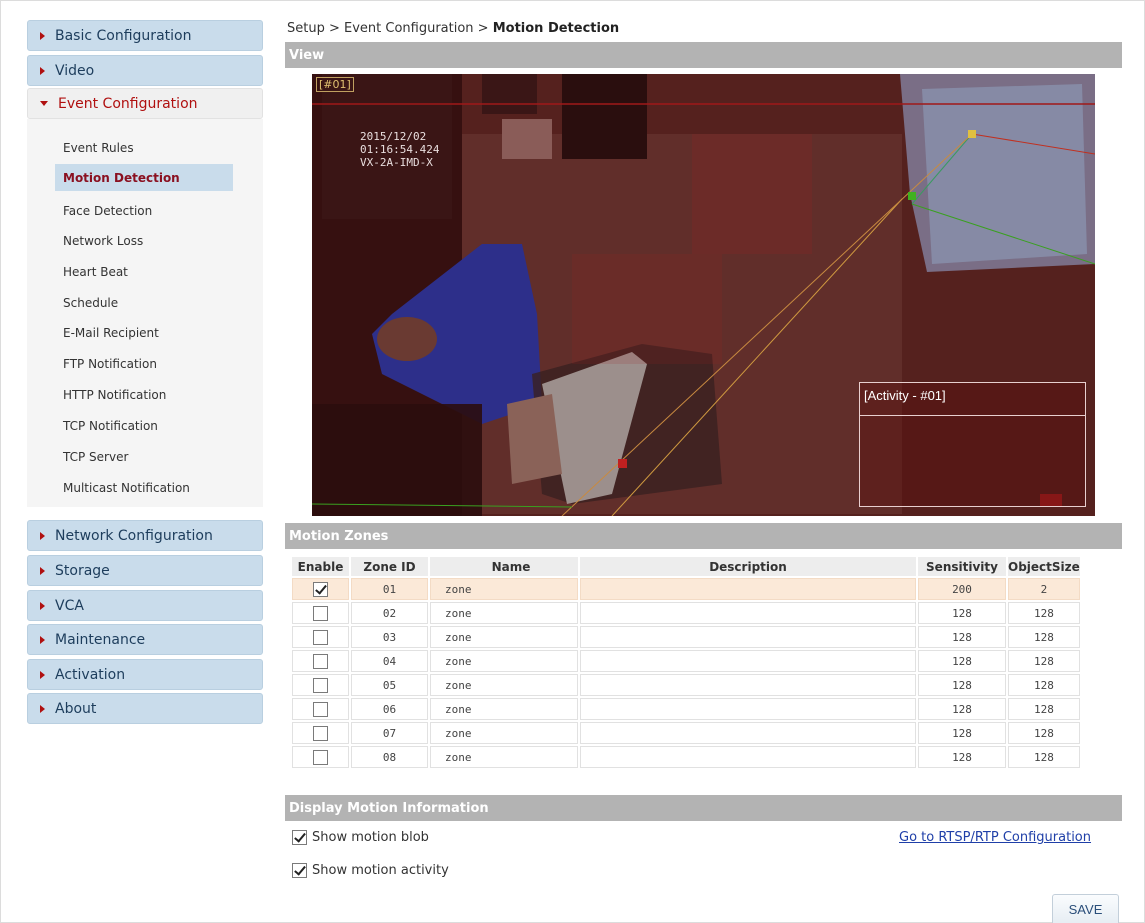 The width and height of the screenshot is (1145, 923). Describe the element at coordinates (962, 589) in the screenshot. I see `zone-sensitivity-cell: 200` at that location.